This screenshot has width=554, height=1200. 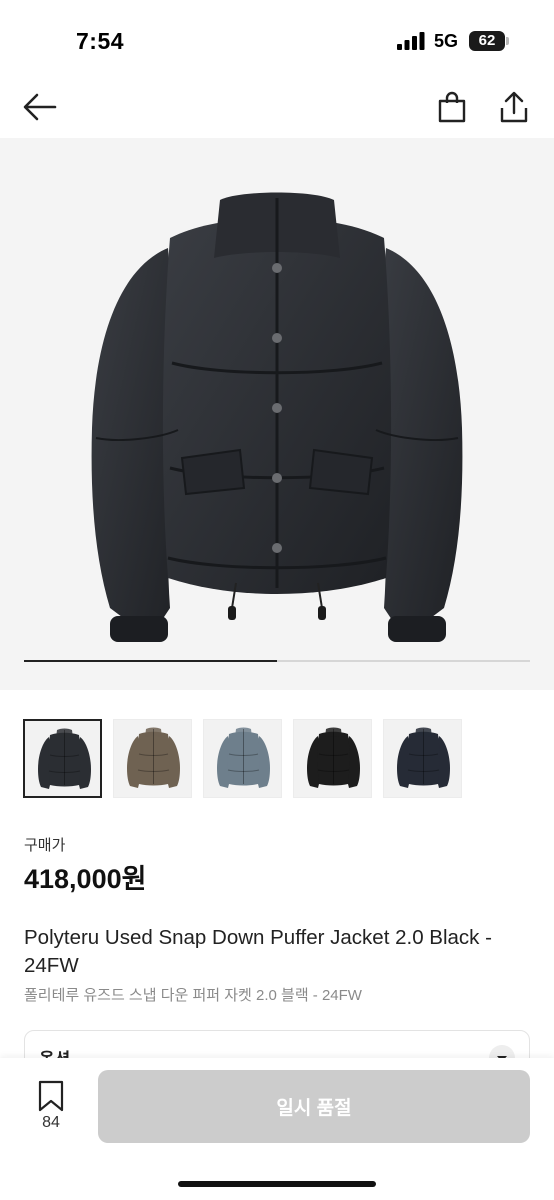 I want to click on thumbnail-strip, so click(x=278, y=759).